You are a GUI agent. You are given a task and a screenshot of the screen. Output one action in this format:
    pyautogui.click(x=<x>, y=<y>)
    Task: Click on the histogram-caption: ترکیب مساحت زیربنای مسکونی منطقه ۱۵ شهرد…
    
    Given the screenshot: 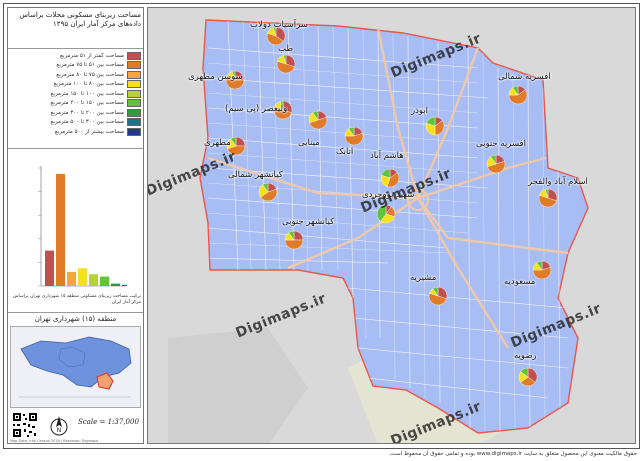 What is the action you would take?
    pyautogui.click(x=76, y=299)
    